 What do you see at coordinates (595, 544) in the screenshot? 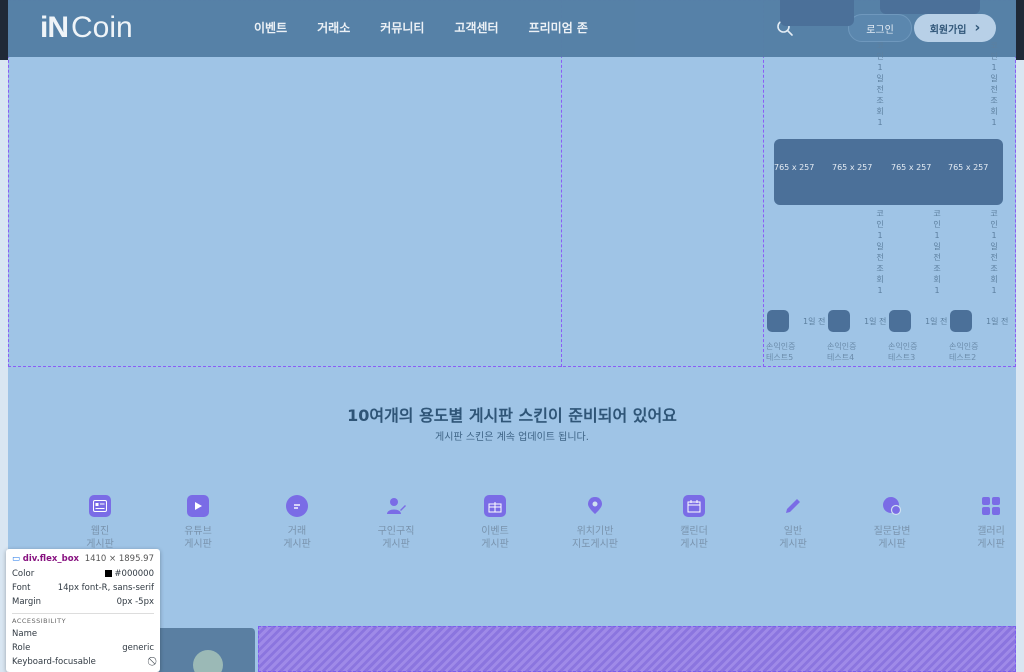
I see `board-skin-label: 지도게시판` at bounding box center [595, 544].